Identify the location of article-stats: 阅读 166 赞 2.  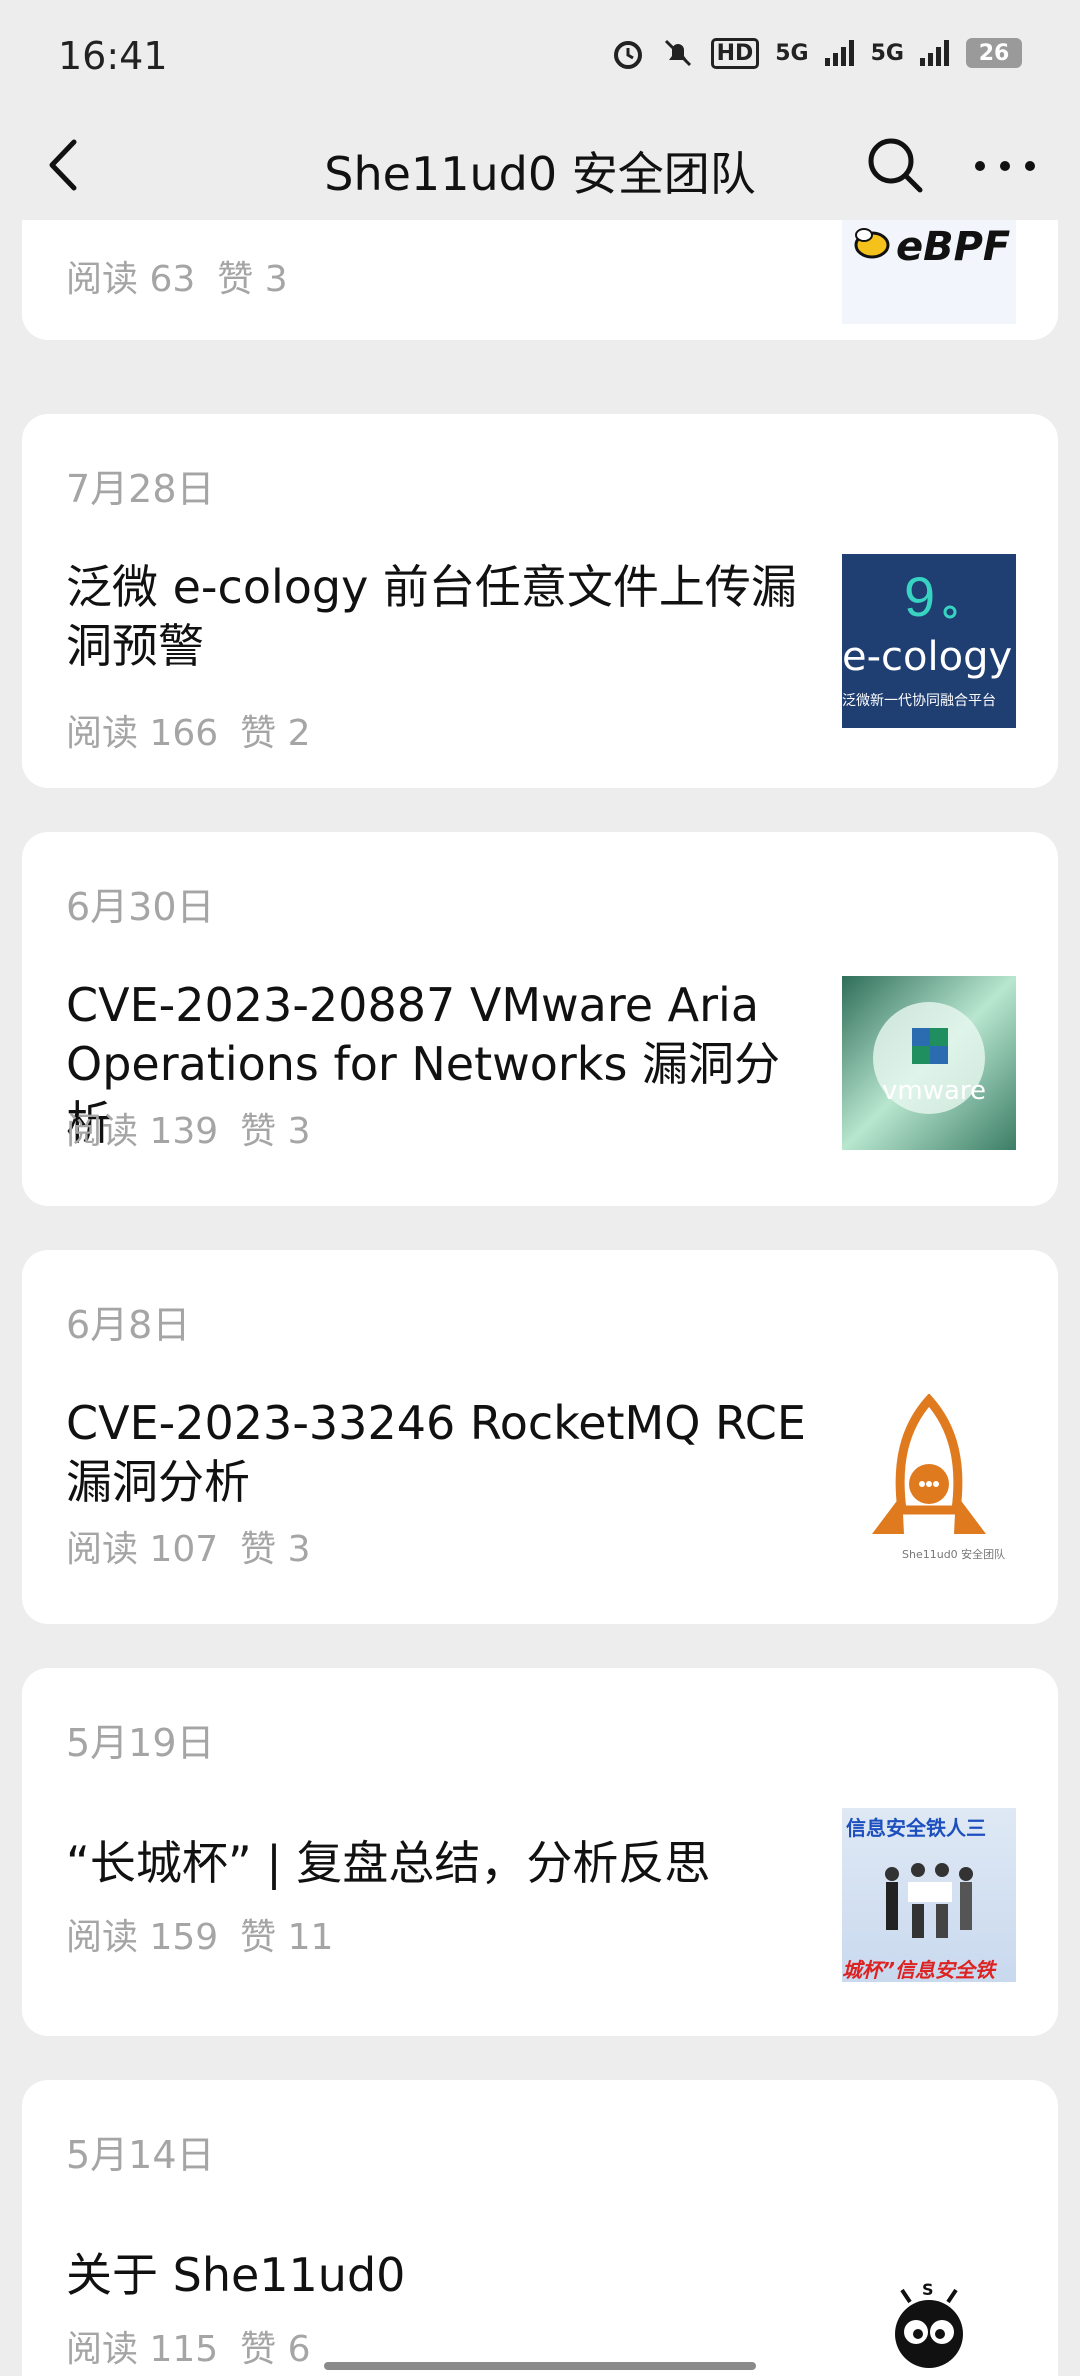
(199, 730).